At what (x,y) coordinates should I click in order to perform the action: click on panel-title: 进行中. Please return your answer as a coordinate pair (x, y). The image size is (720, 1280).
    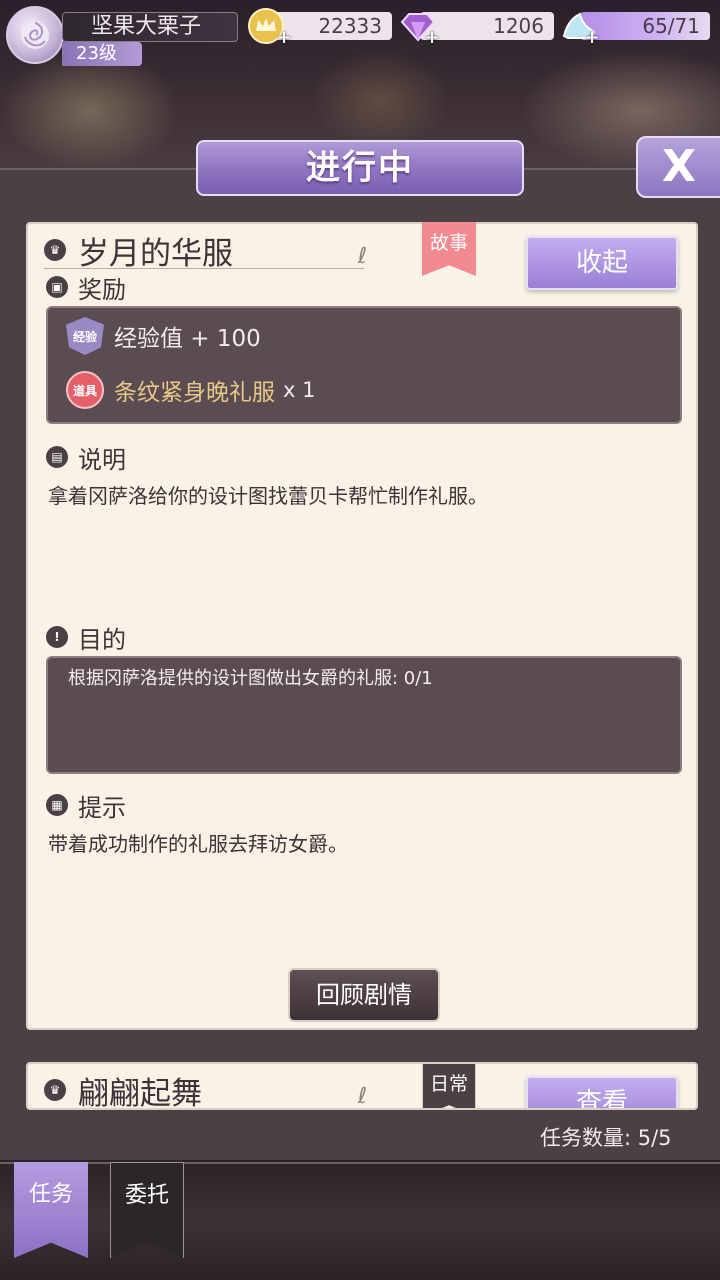
    Looking at the image, I should click on (360, 168).